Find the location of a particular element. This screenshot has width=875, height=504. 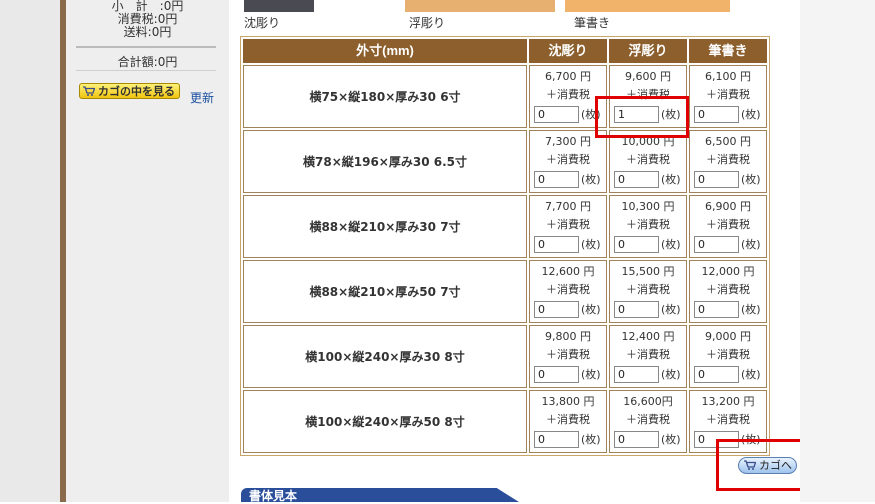

page-left-margin is located at coordinates (30, 251).